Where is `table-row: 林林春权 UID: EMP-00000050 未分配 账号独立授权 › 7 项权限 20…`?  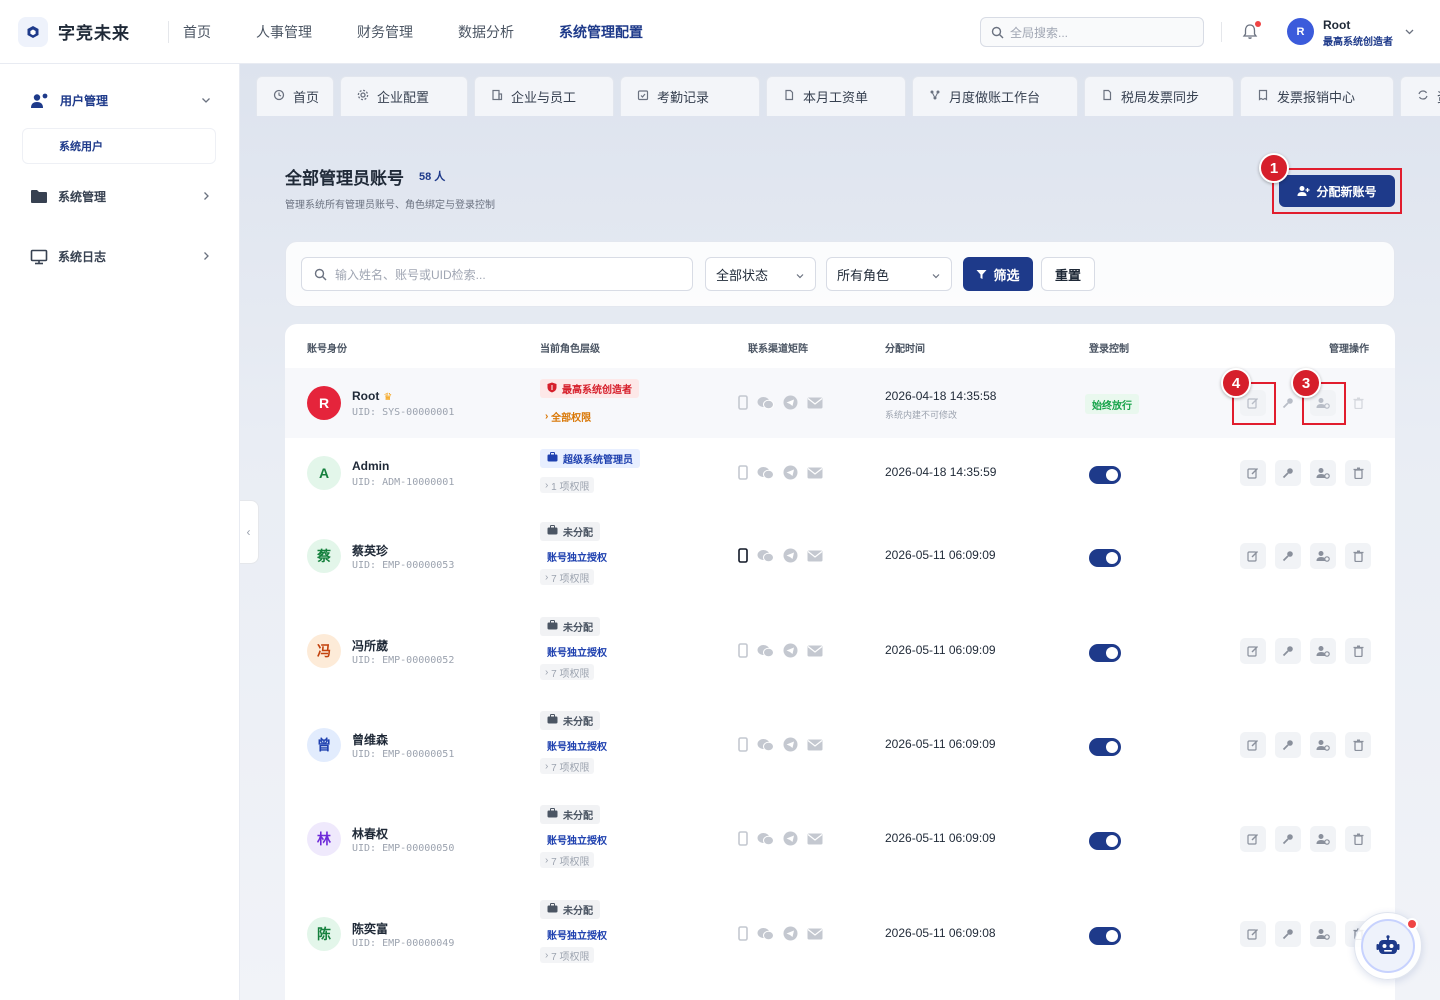
table-row: 林林春权 UID: EMP-00000050 未分配 账号独立授权 › 7 项权限 20… is located at coordinates (840, 839).